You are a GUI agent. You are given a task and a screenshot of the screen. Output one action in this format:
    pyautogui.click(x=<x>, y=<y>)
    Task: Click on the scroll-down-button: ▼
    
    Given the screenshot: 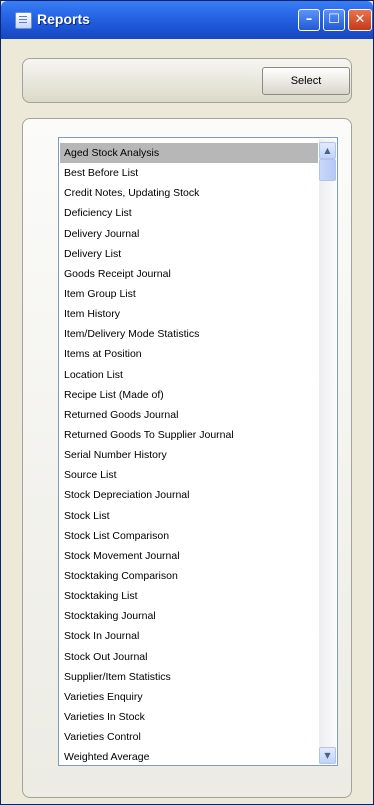 What is the action you would take?
    pyautogui.click(x=327, y=755)
    